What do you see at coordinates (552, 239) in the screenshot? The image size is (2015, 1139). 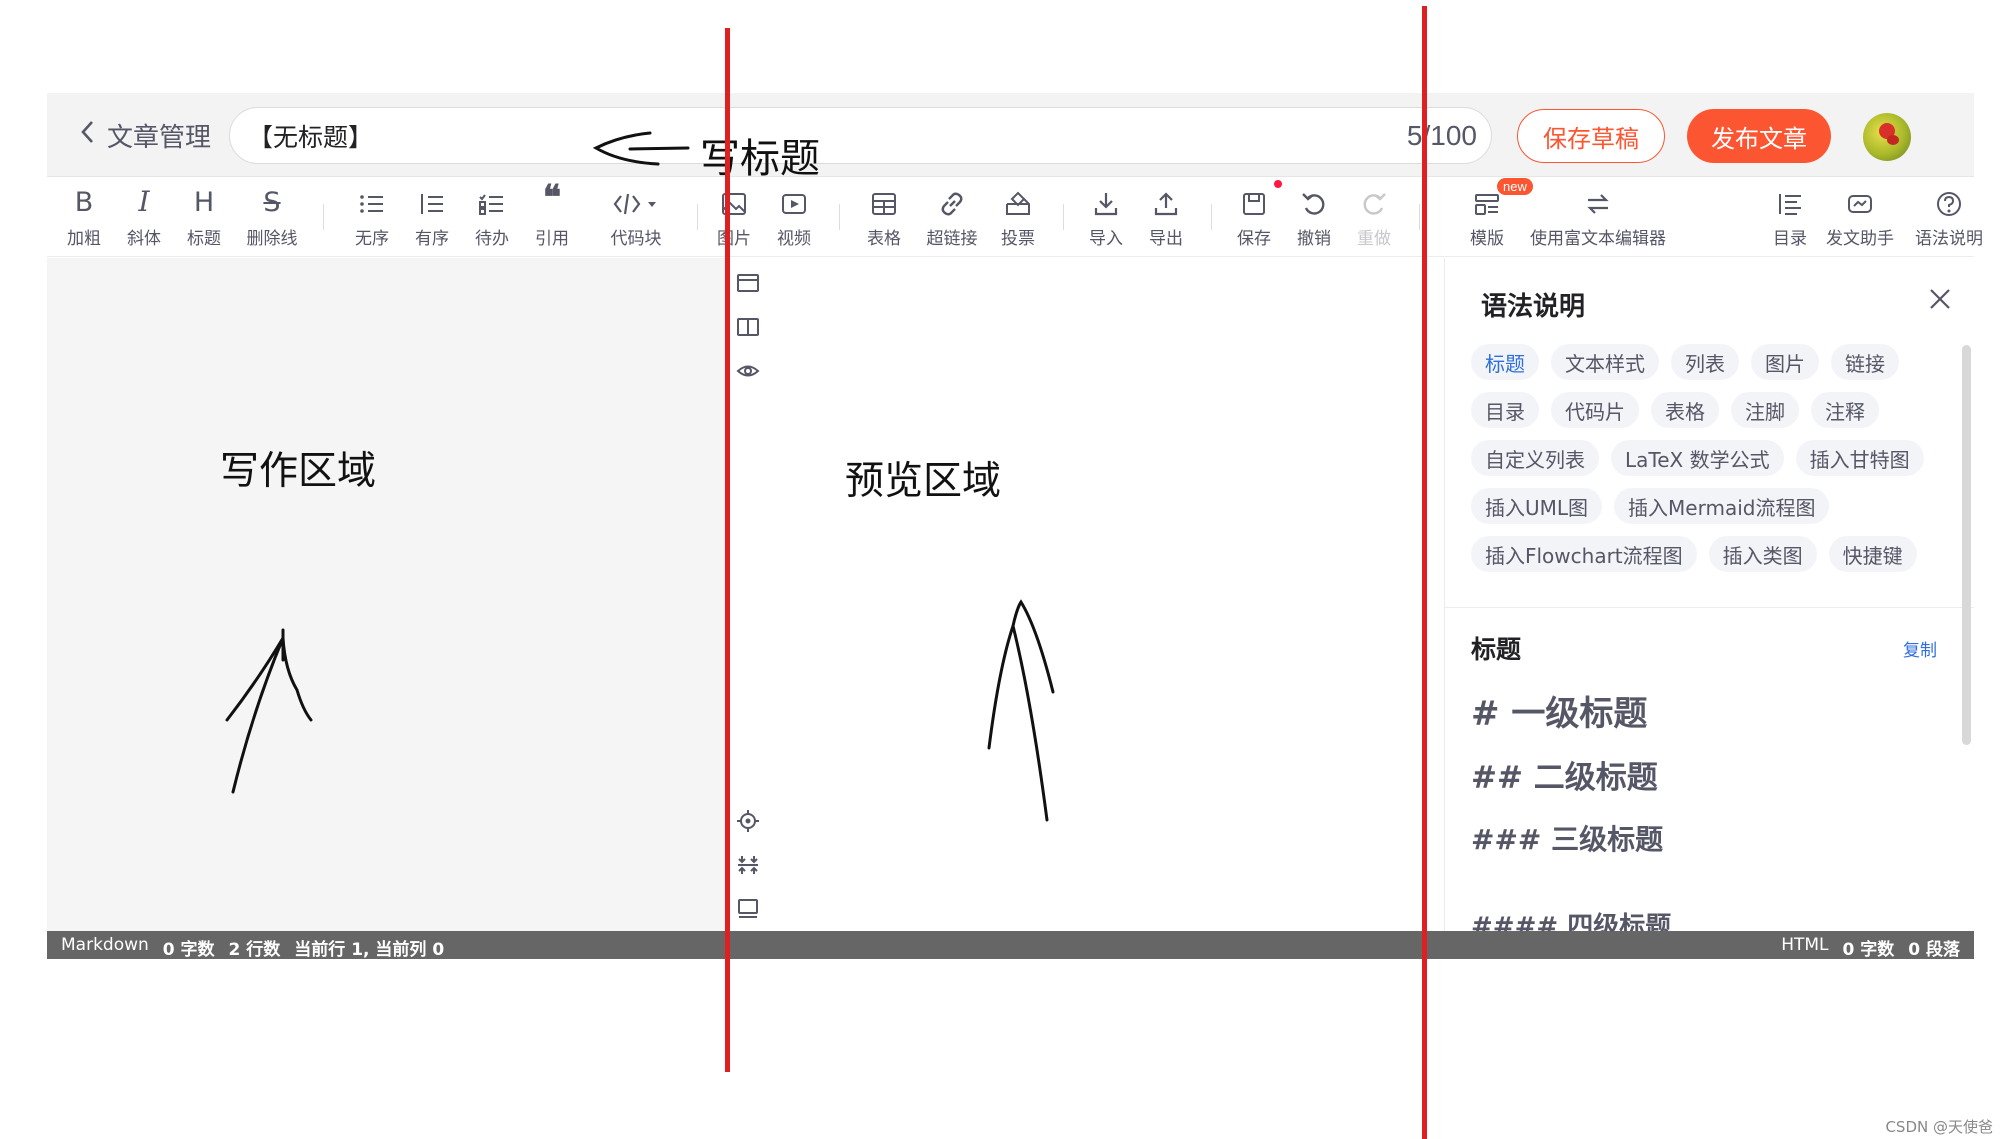 I see `quote-label: 引用` at bounding box center [552, 239].